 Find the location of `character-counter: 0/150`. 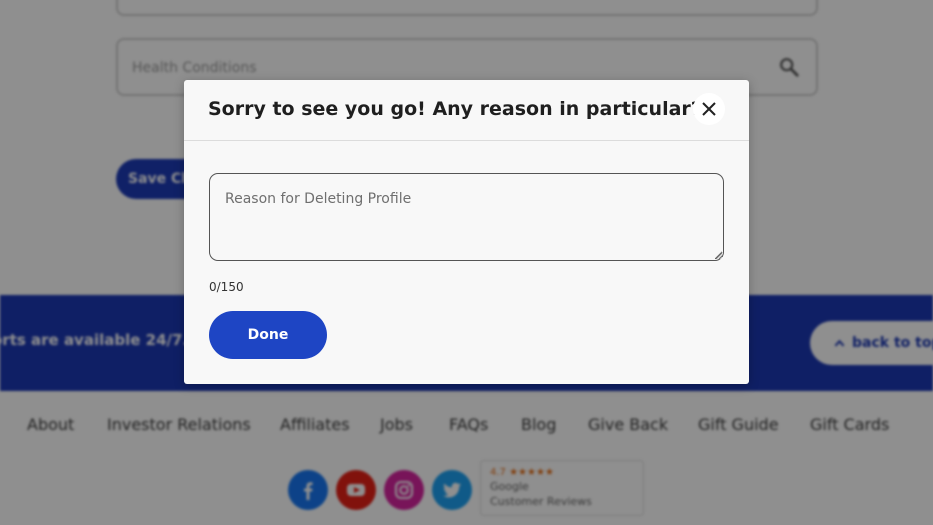

character-counter: 0/150 is located at coordinates (226, 287).